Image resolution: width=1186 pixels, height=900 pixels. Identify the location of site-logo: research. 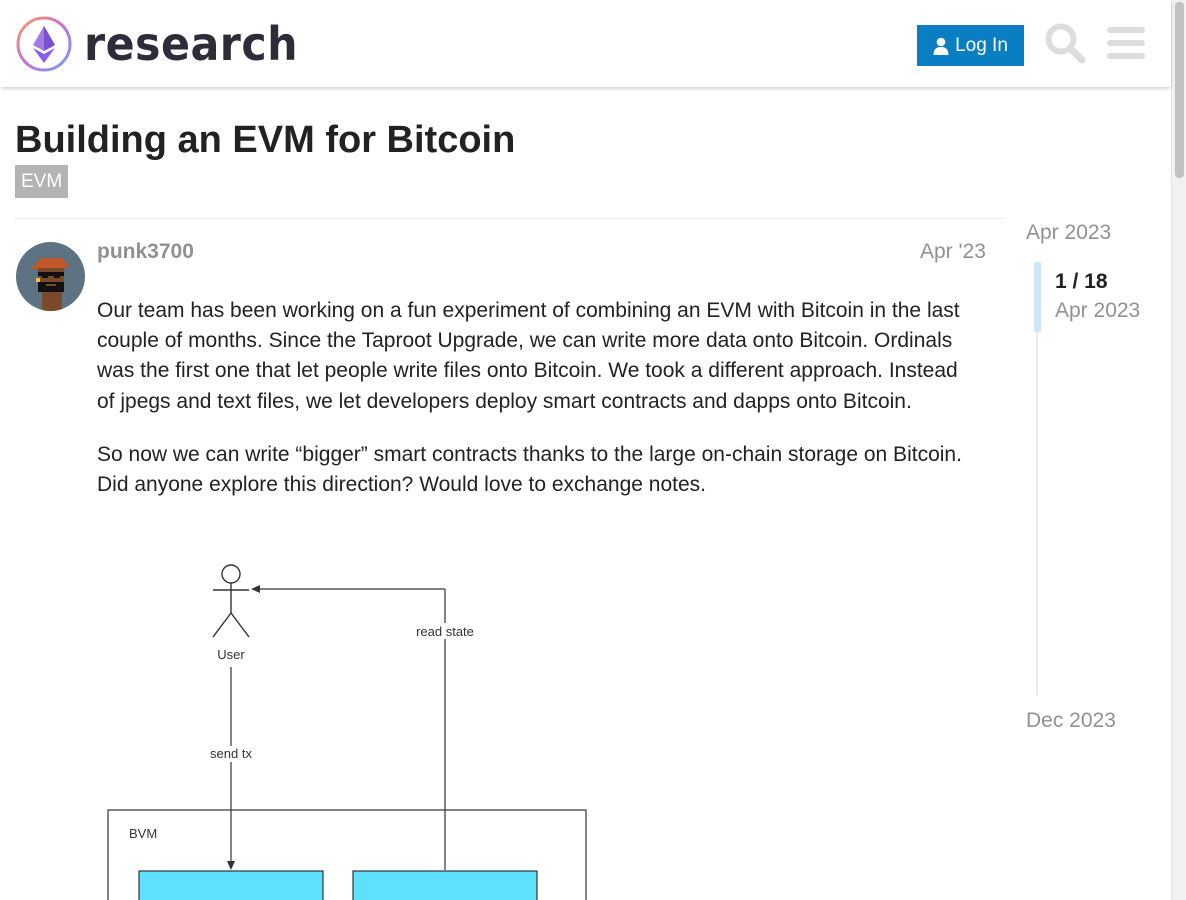
(165, 44).